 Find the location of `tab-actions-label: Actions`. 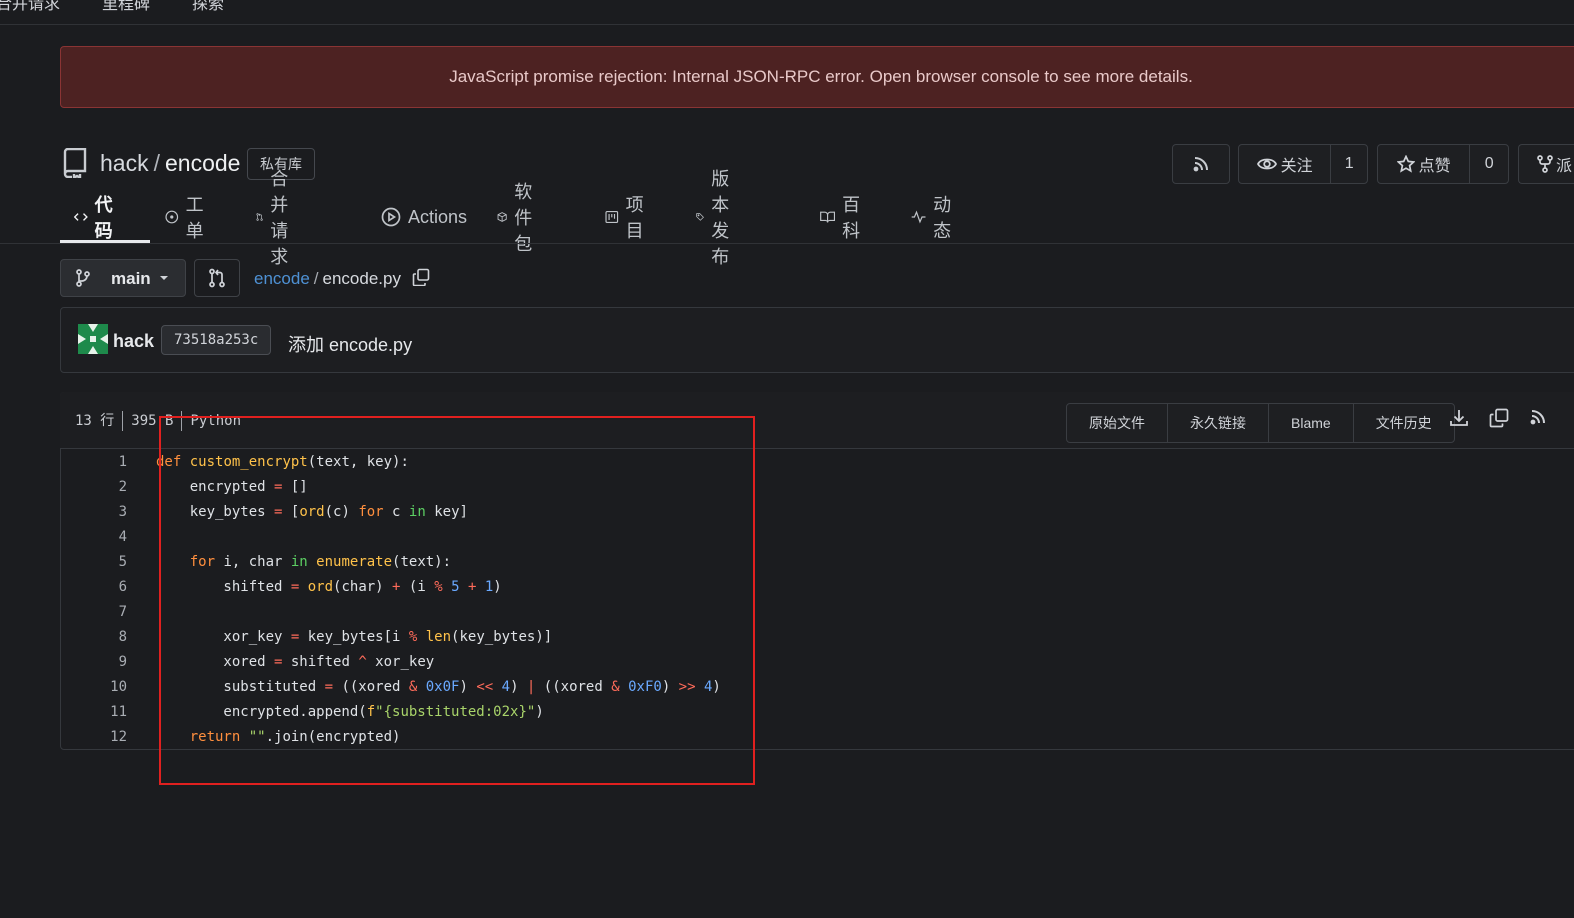

tab-actions-label: Actions is located at coordinates (438, 216).